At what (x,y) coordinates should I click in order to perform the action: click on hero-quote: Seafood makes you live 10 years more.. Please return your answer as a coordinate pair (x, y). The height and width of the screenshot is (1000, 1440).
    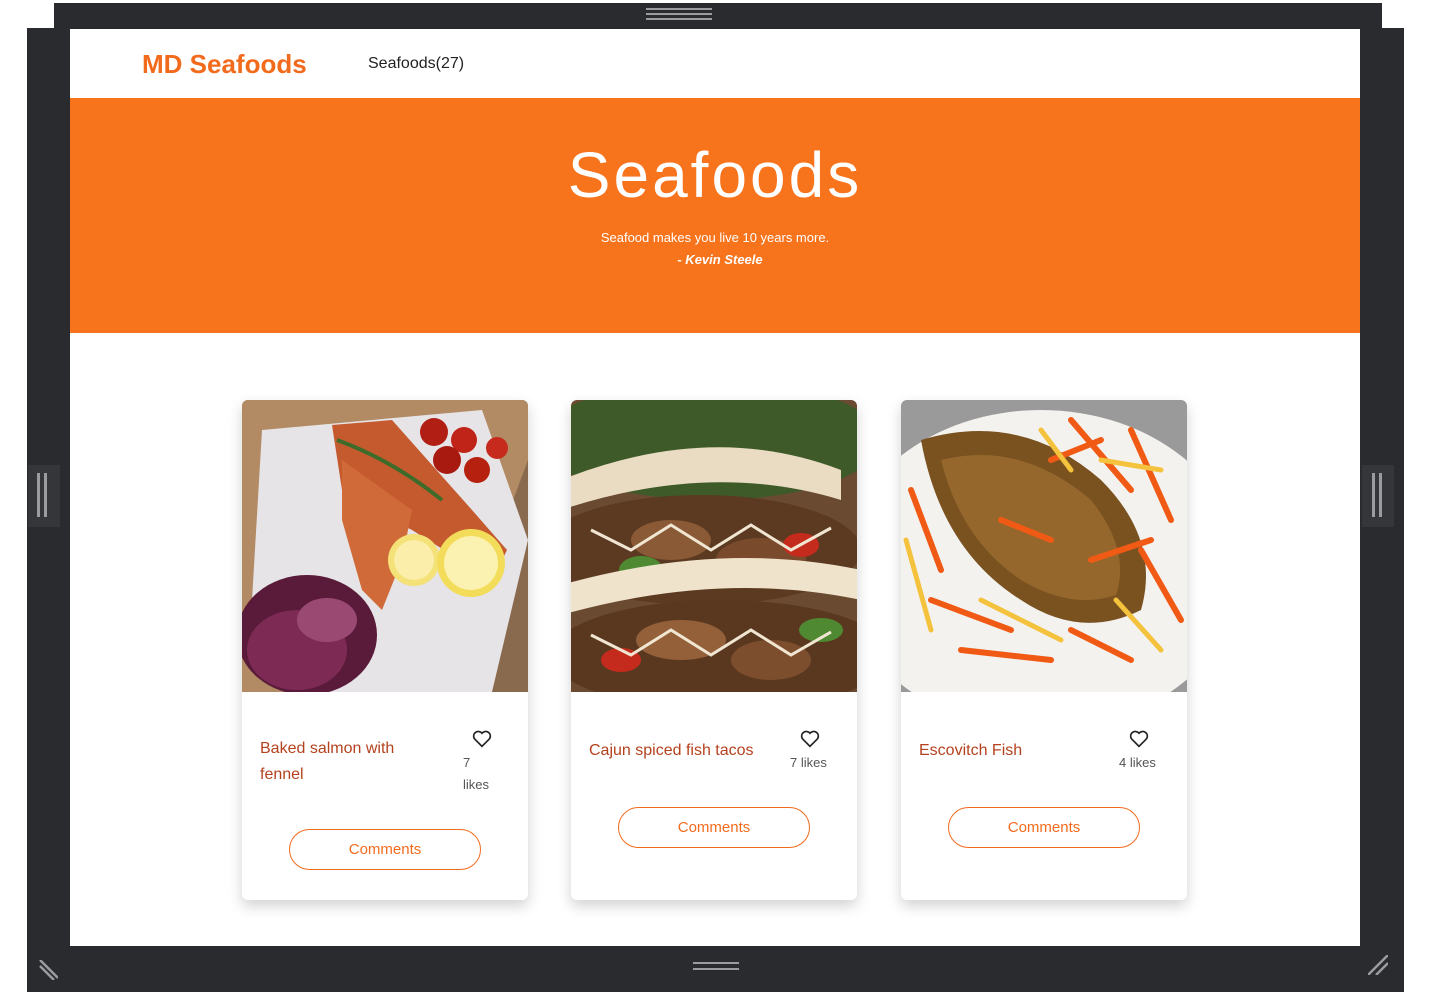
    Looking at the image, I should click on (715, 237).